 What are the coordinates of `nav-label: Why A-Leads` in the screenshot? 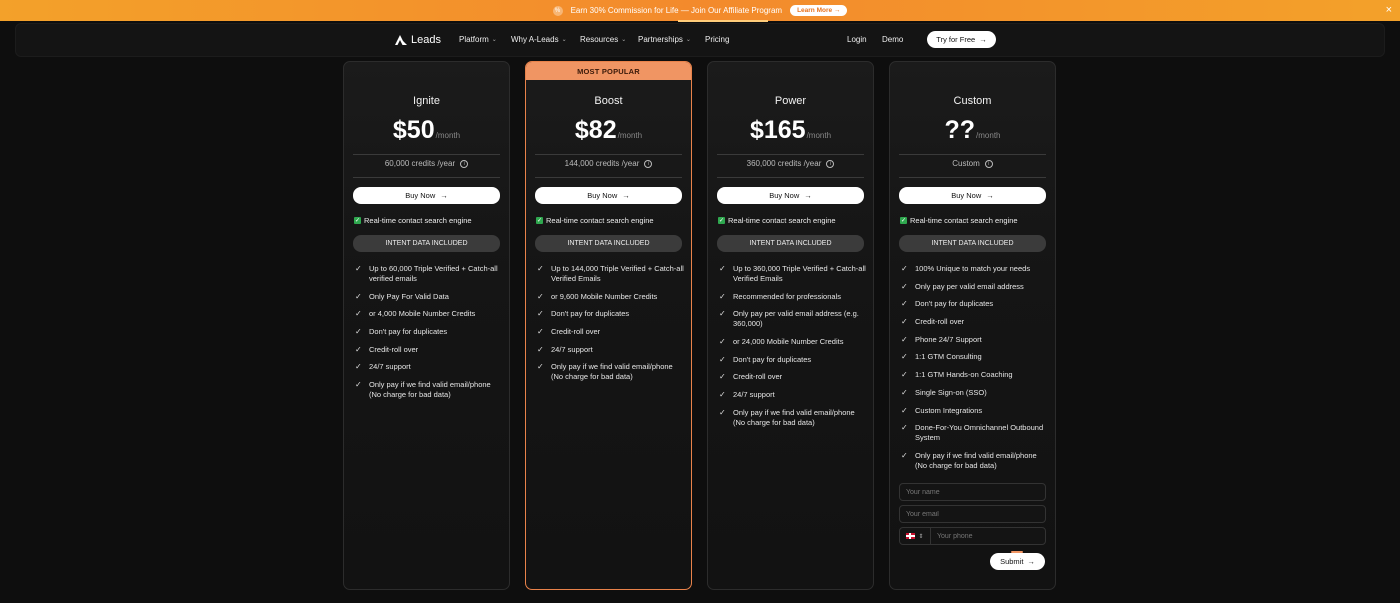 It's located at (535, 39).